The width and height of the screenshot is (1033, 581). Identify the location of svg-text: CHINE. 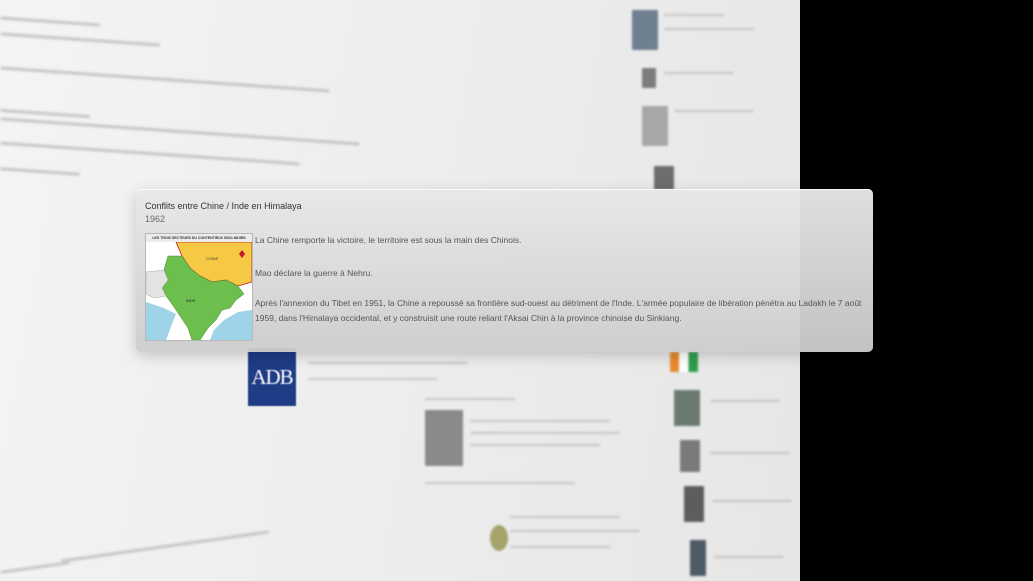
(212, 258).